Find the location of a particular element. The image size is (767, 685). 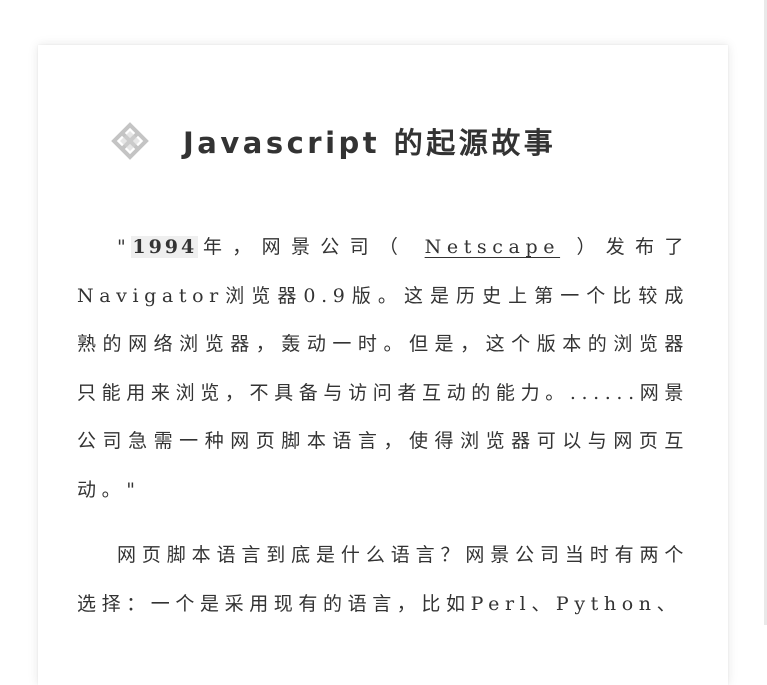

paragraph-1-text-a: 年，网景公司（ is located at coordinates (303, 247).